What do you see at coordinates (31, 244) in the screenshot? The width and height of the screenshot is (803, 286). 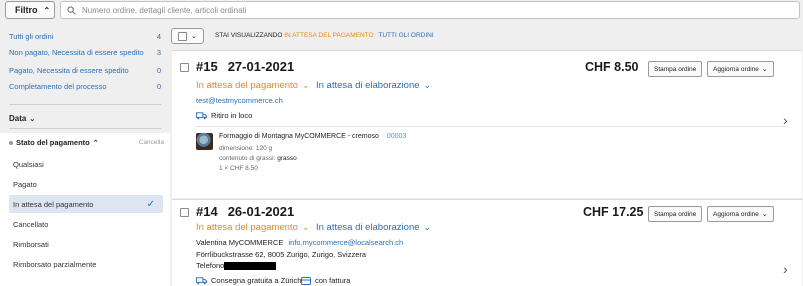 I see `option-label: Rimborsati` at bounding box center [31, 244].